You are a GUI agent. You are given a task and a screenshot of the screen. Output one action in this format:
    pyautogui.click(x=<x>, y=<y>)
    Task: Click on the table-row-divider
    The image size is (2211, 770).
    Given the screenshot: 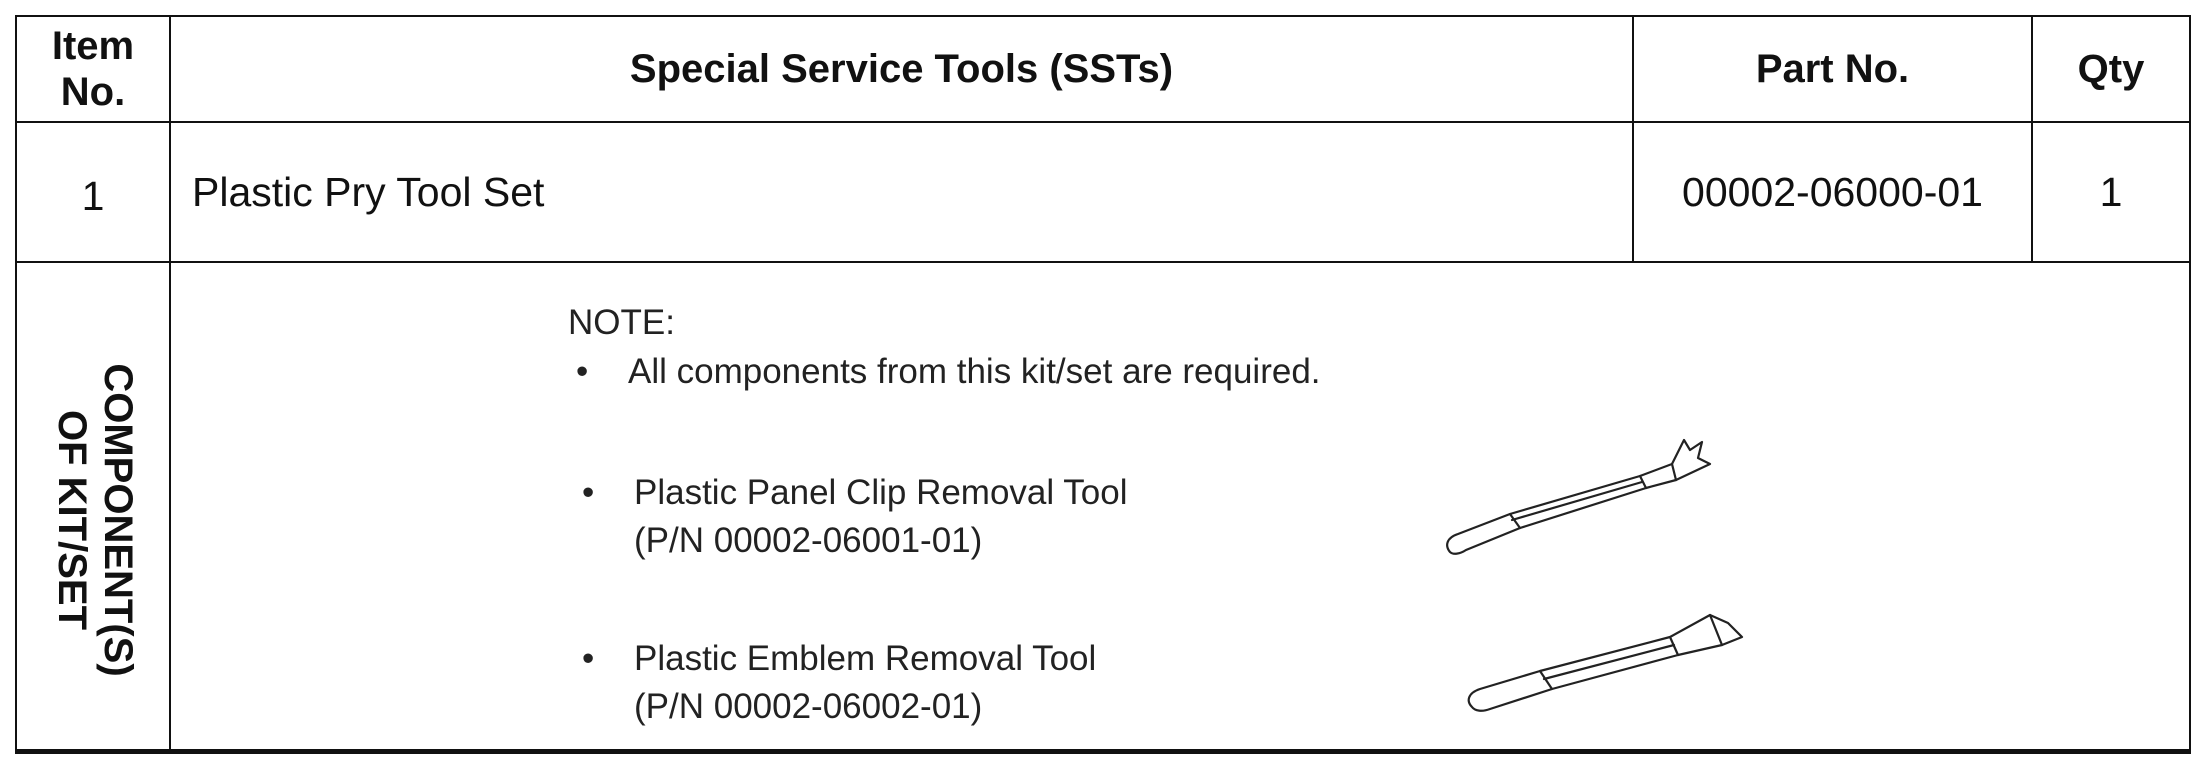 What is the action you would take?
    pyautogui.click(x=1103, y=262)
    